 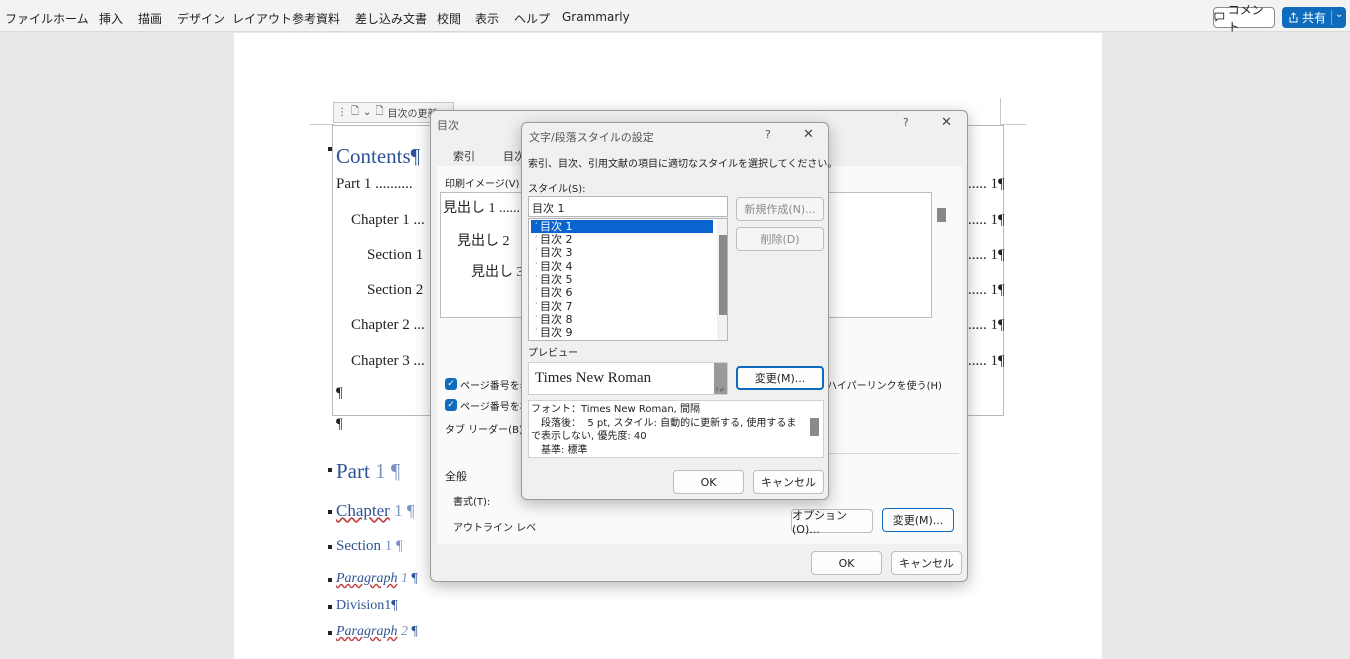 I want to click on heading-division: Division1¶, so click(x=367, y=606).